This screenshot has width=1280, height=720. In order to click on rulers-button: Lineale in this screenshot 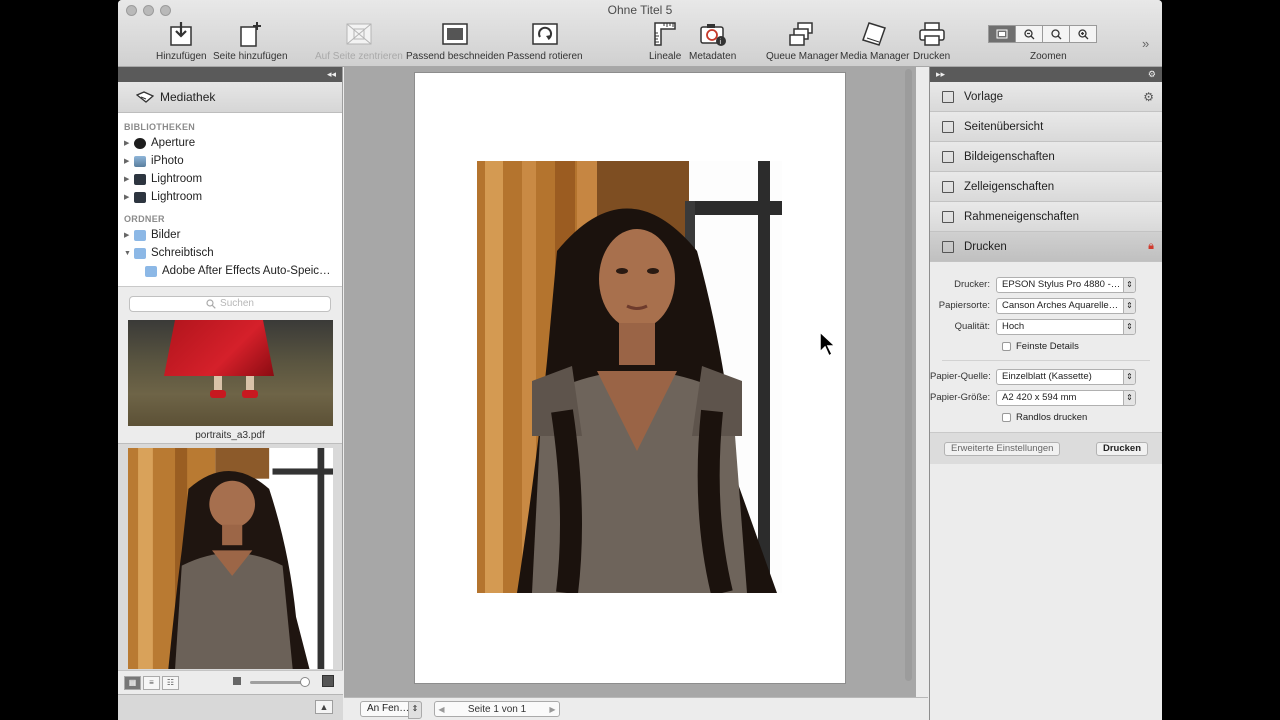, I will do `click(665, 41)`.